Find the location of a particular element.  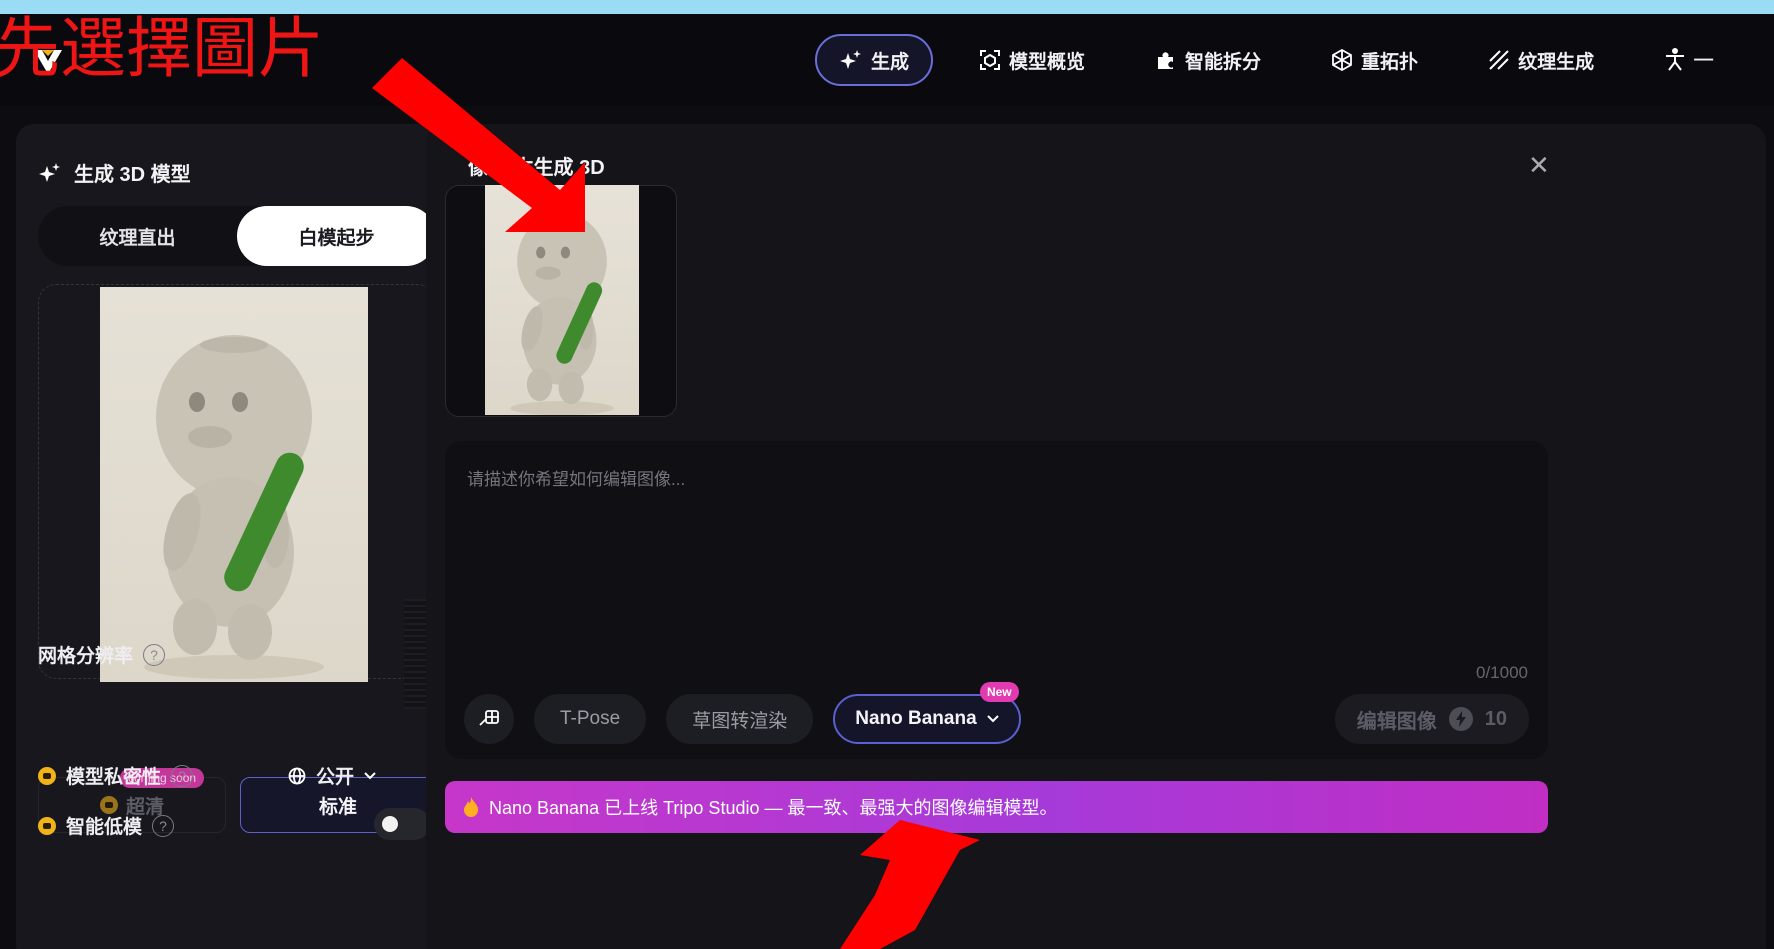

hatch-icon is located at coordinates (1499, 60).